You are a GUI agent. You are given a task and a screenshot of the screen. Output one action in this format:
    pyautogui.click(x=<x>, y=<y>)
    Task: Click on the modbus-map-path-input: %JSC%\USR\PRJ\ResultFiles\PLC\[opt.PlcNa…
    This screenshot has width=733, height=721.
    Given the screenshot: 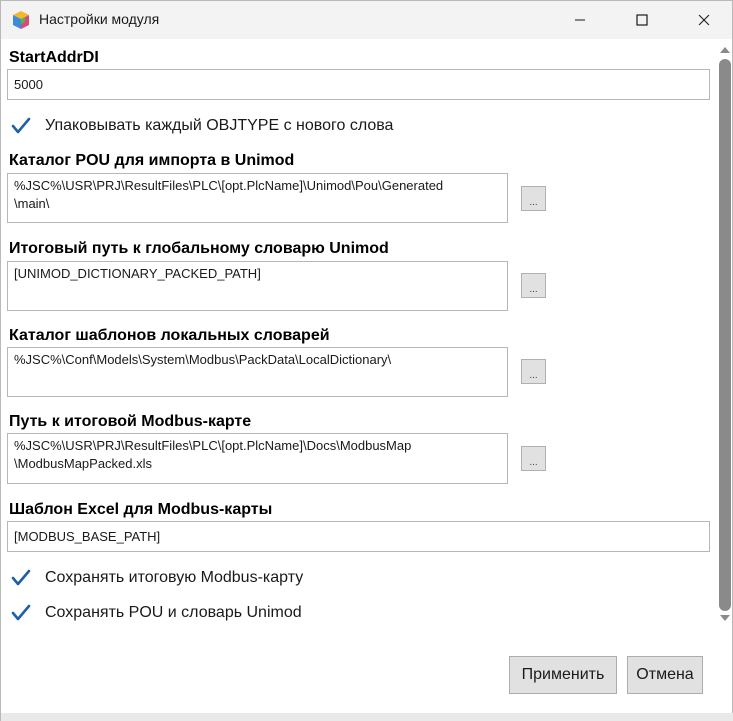 What is the action you would take?
    pyautogui.click(x=257, y=458)
    